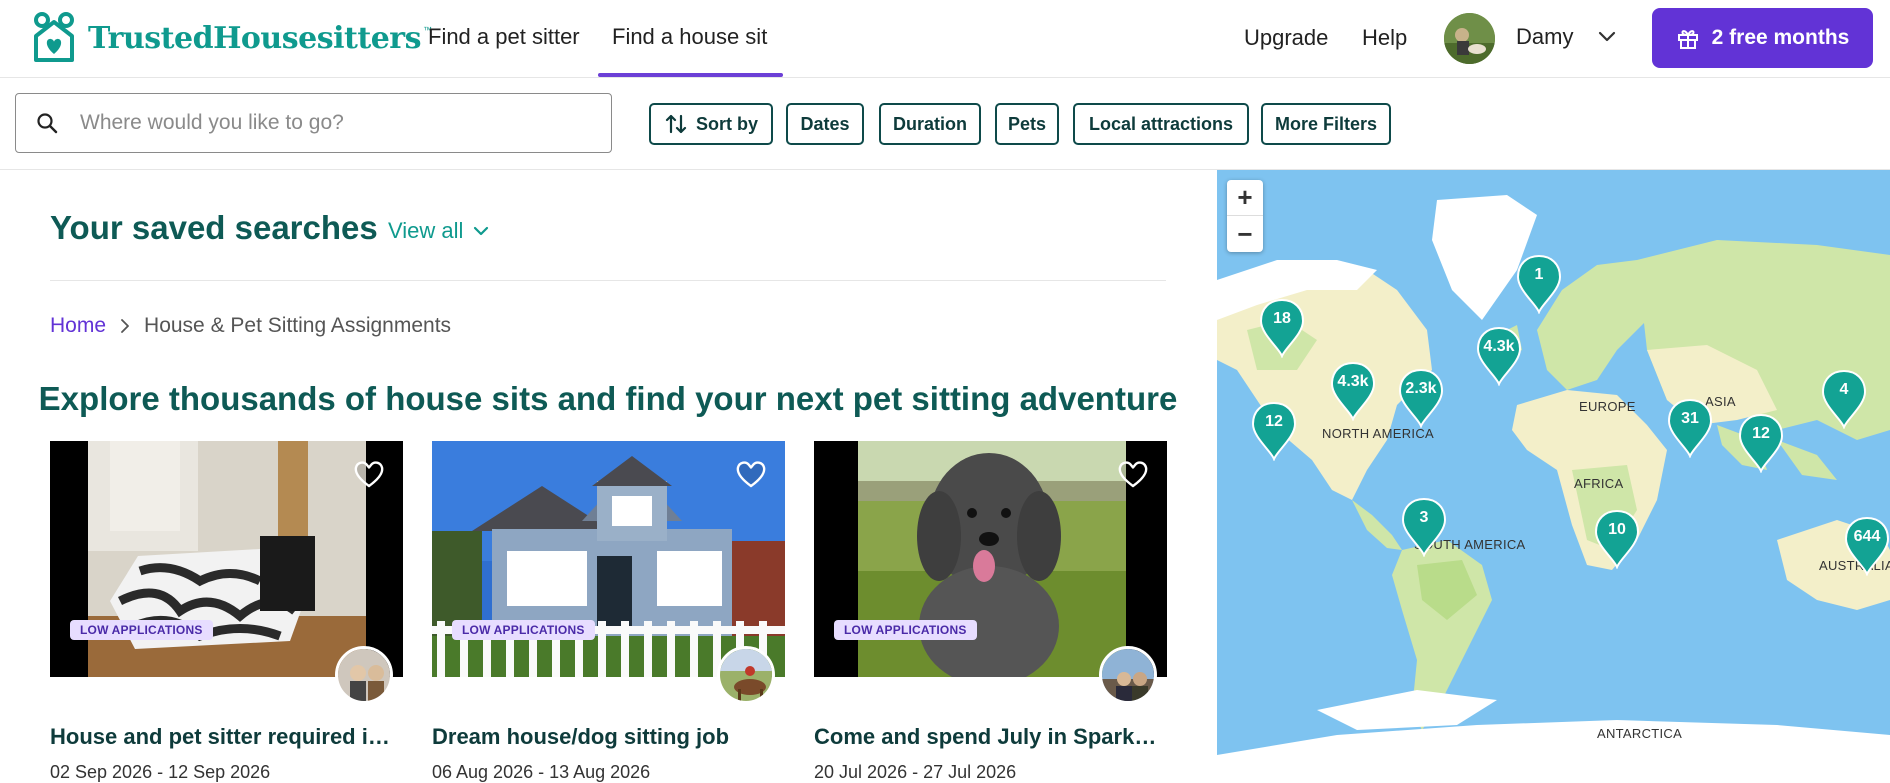 This screenshot has height=783, width=1890. I want to click on listing-dates: 06 Aug 2026 - 13 Aug 2026, so click(541, 772).